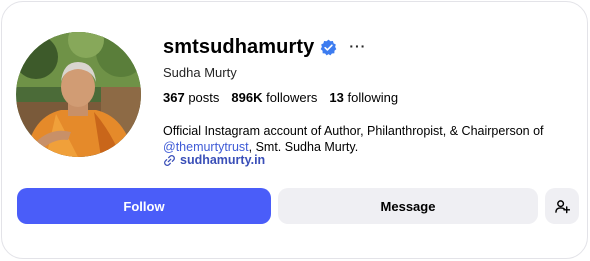 The height and width of the screenshot is (261, 590). I want to click on followers-label: followers, so click(292, 97).